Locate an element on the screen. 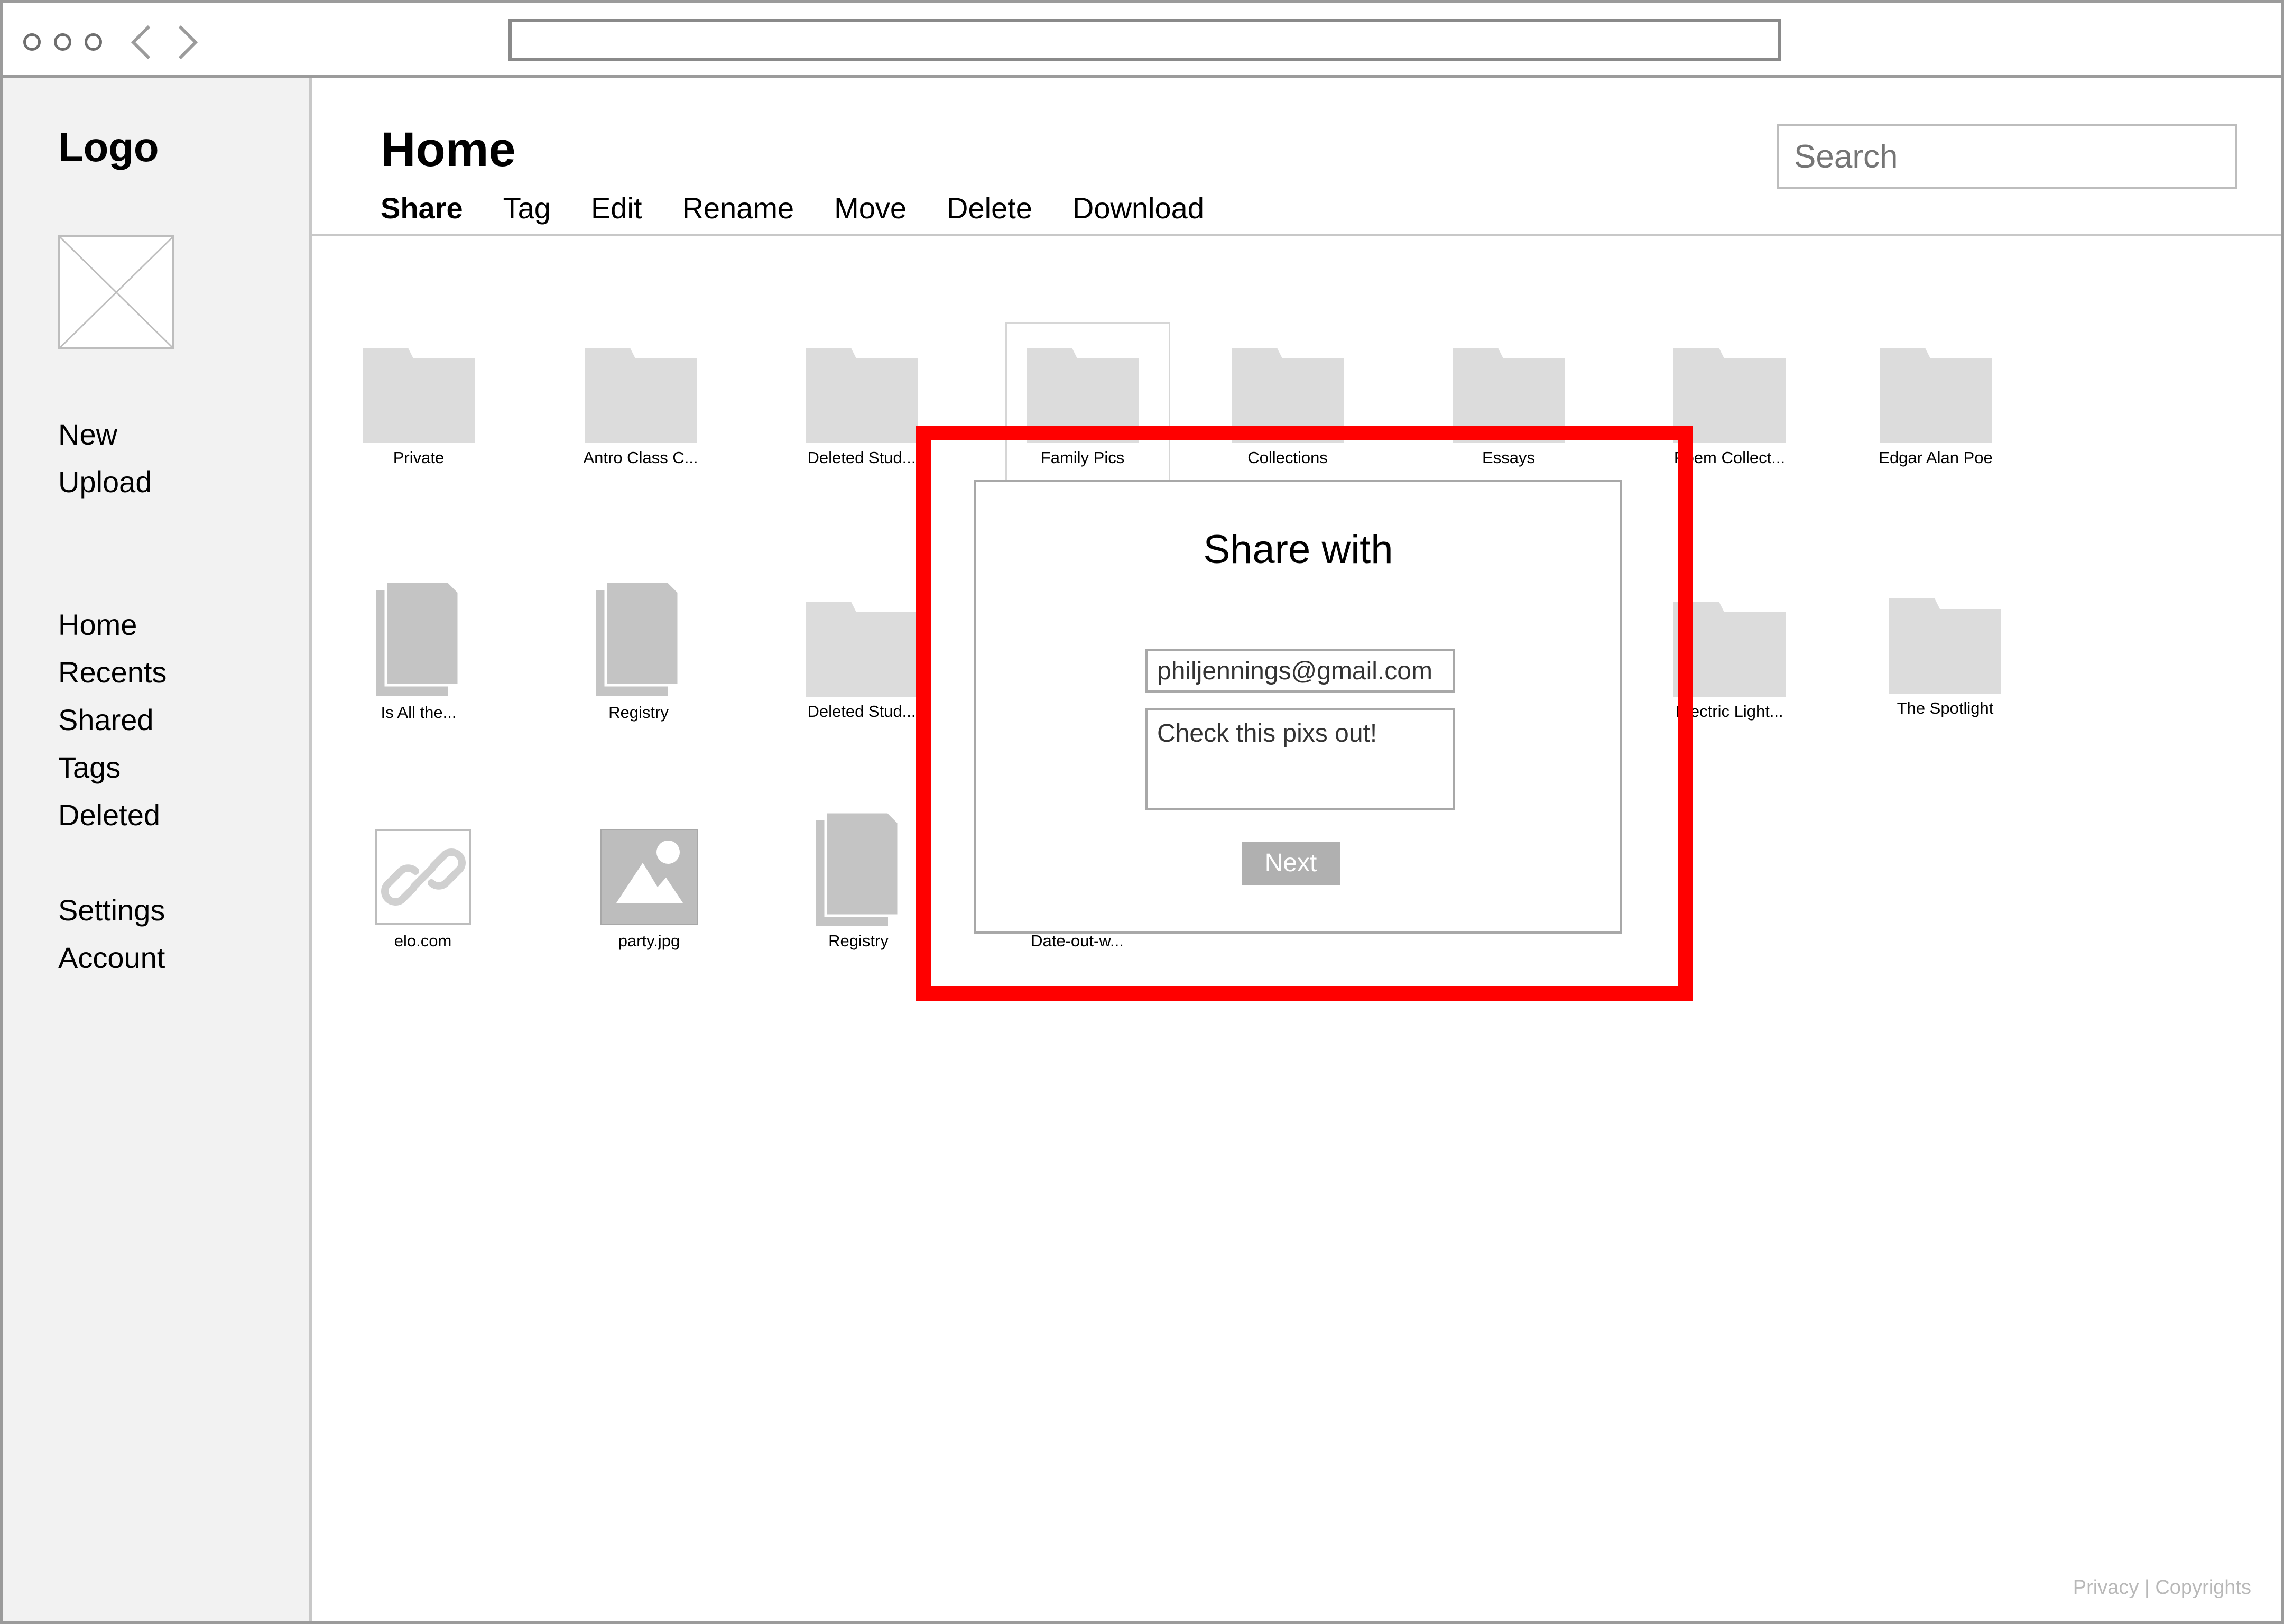 Image resolution: width=2284 pixels, height=1624 pixels. browser-chrome is located at coordinates (1142, 40).